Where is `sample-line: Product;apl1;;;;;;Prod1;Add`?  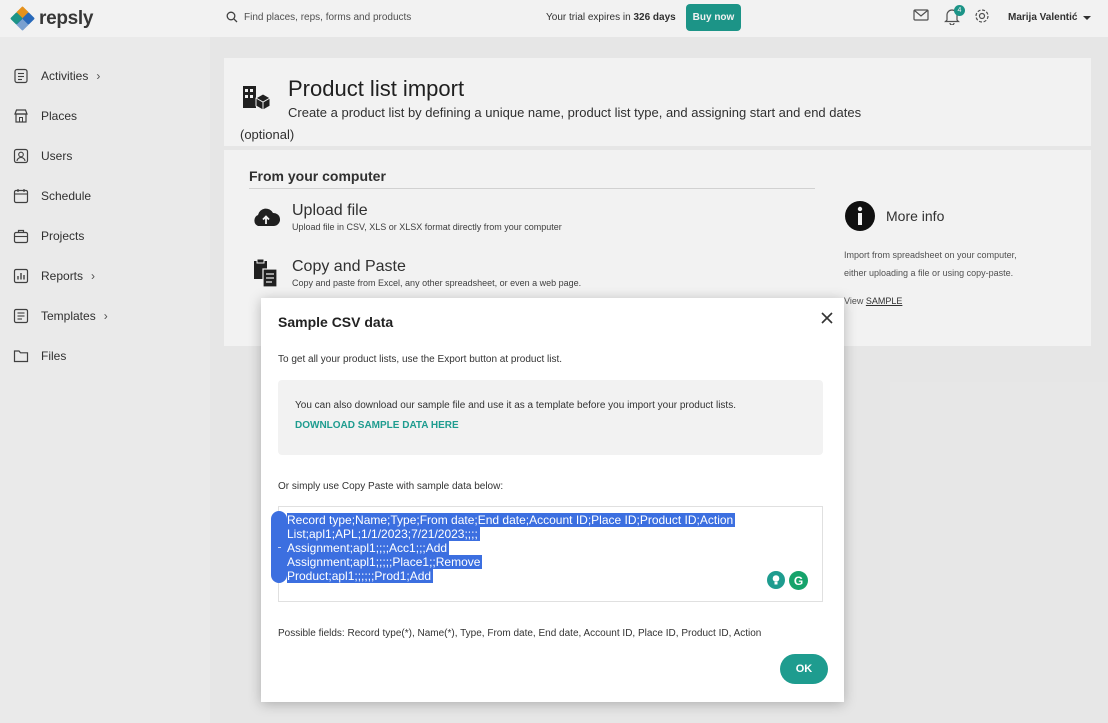 sample-line: Product;apl1;;;;;;Prod1;Add is located at coordinates (360, 576).